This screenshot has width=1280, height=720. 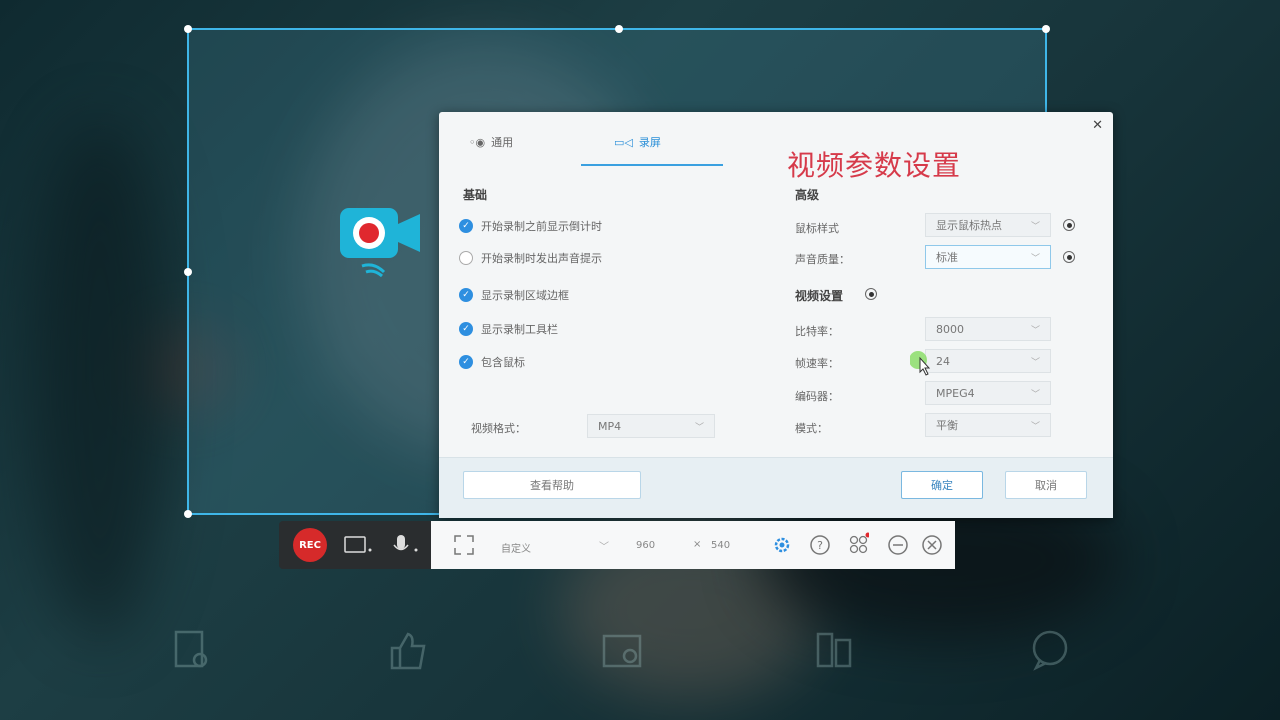 I want to click on recording-toolbar-options: 自定义 ﹀ 960 × 540 ?, so click(x=693, y=545).